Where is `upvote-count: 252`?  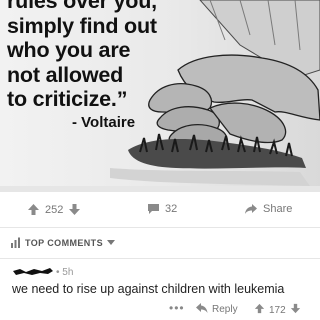
upvote-count: 252 is located at coordinates (54, 209).